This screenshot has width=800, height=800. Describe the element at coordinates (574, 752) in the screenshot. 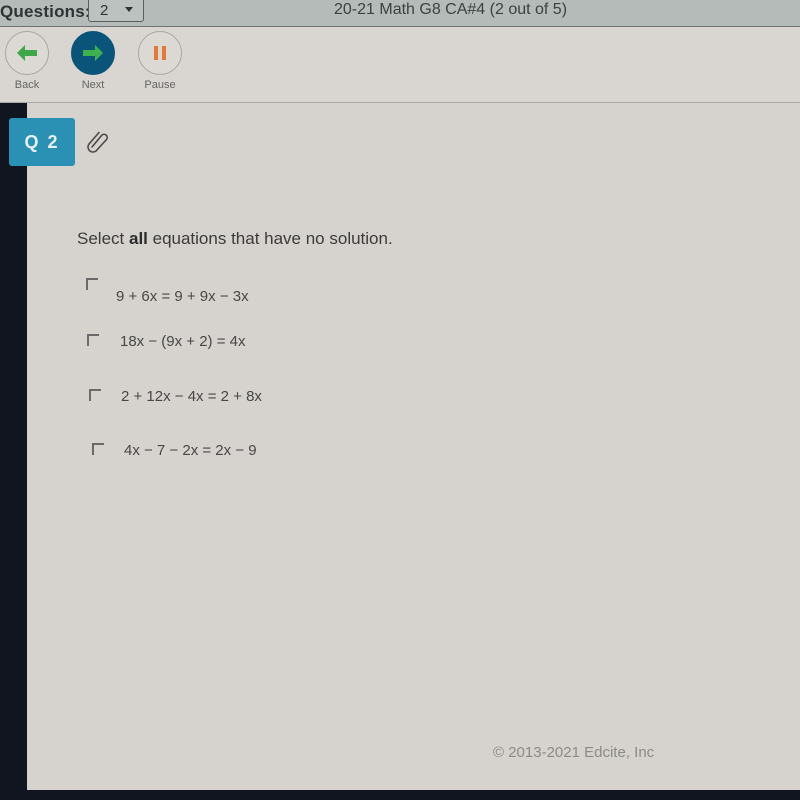

I see `copyright-footer: © 2013-2021 Edcite, Inc` at that location.